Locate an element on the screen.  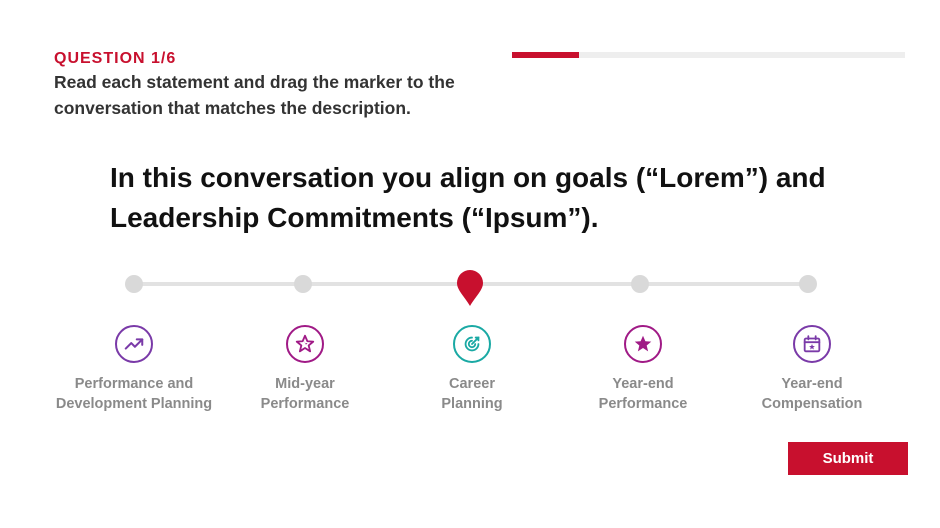
option-mid-year-performance: Mid-year Performance is located at coordinates (305, 369).